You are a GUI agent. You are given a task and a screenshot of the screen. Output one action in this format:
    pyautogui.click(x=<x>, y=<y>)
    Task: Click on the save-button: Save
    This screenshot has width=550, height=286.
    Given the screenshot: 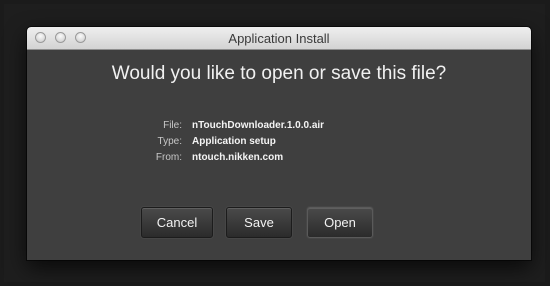 What is the action you would take?
    pyautogui.click(x=259, y=222)
    